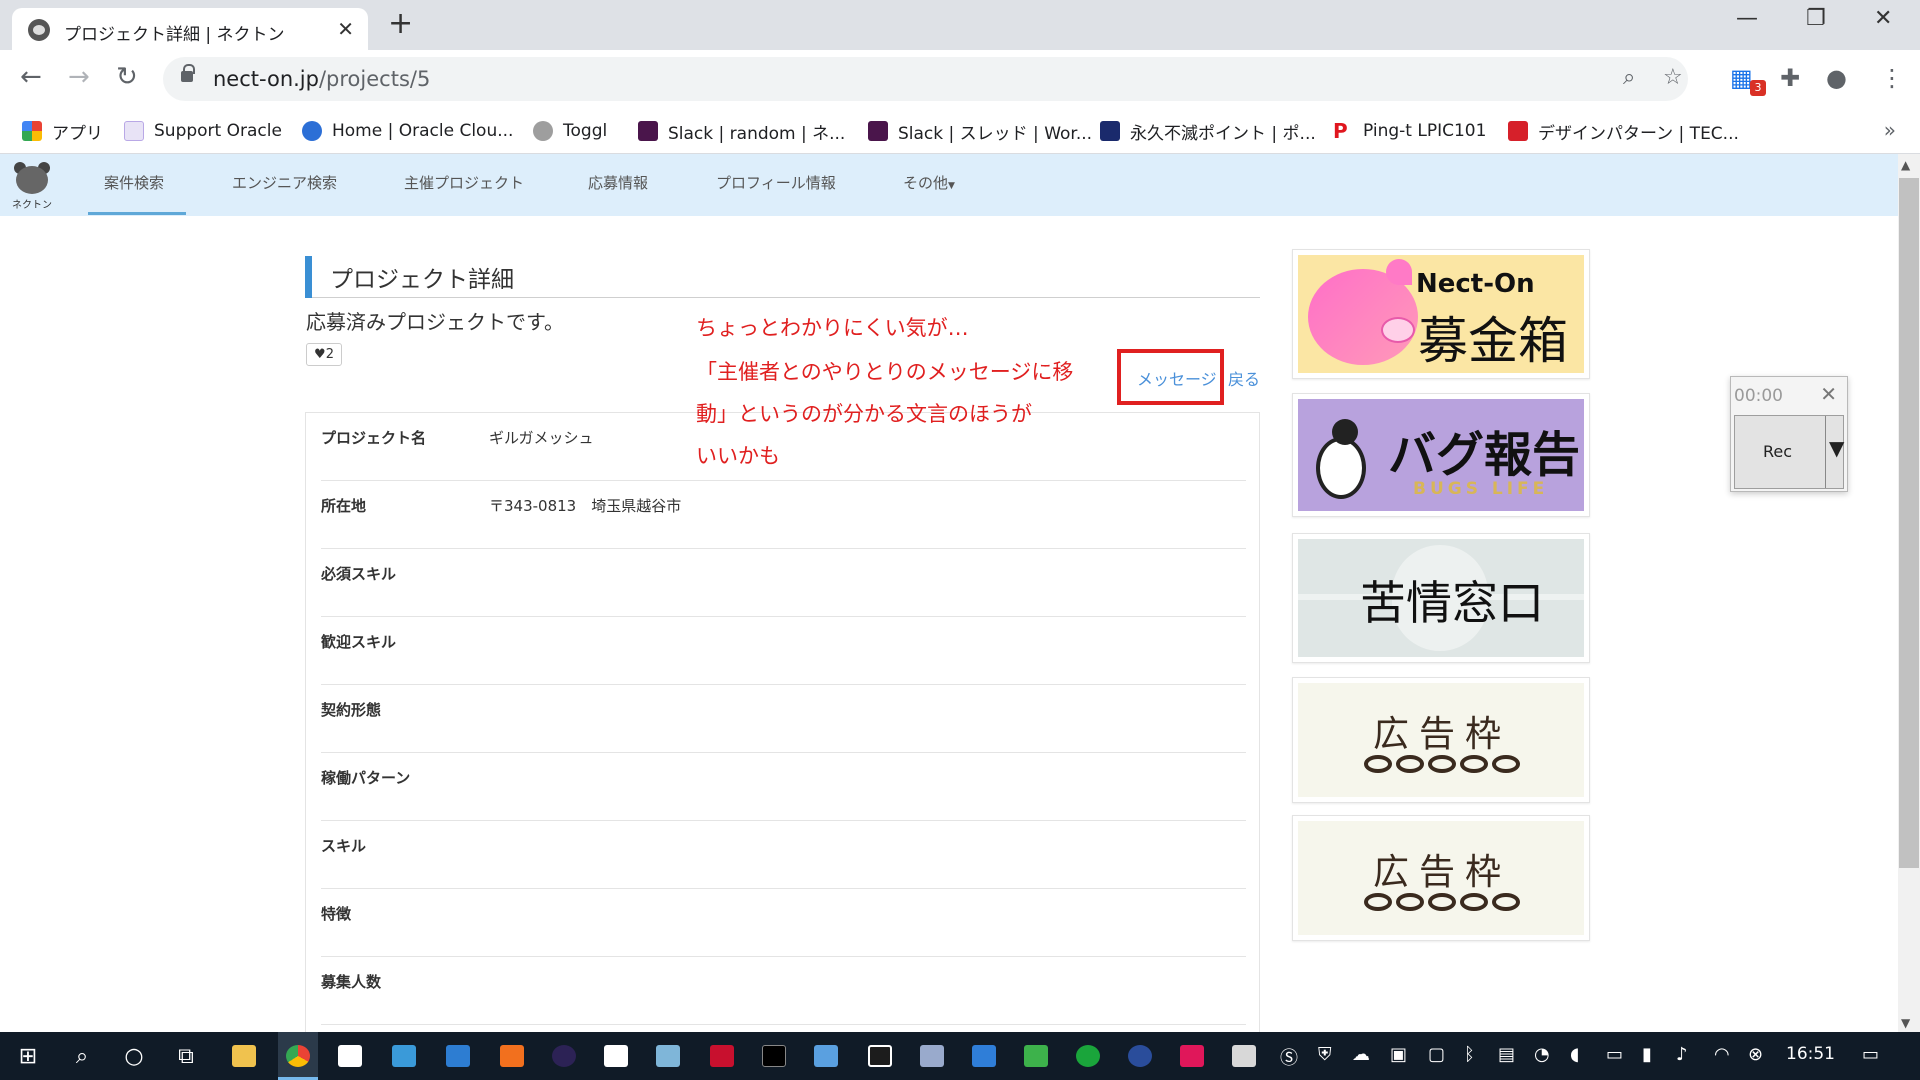  Describe the element at coordinates (618, 182) in the screenshot. I see `nav-application-info: 応募情報` at that location.